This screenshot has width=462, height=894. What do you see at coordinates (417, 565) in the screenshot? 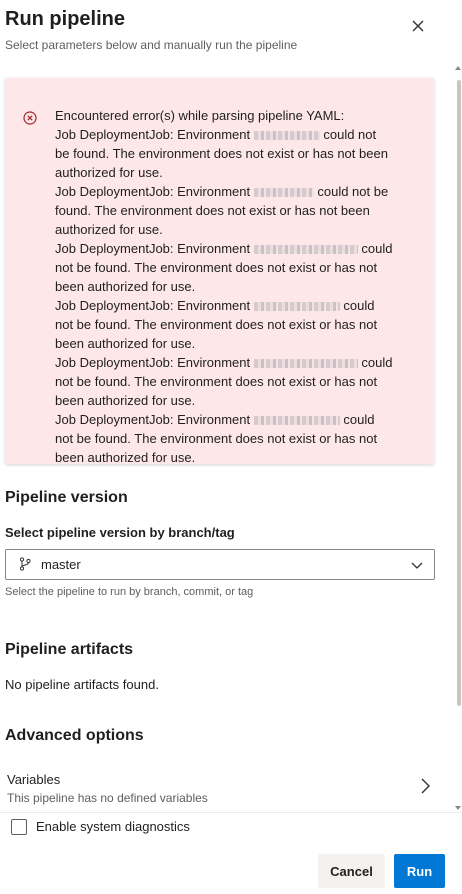
I see `chevron-down-icon` at bounding box center [417, 565].